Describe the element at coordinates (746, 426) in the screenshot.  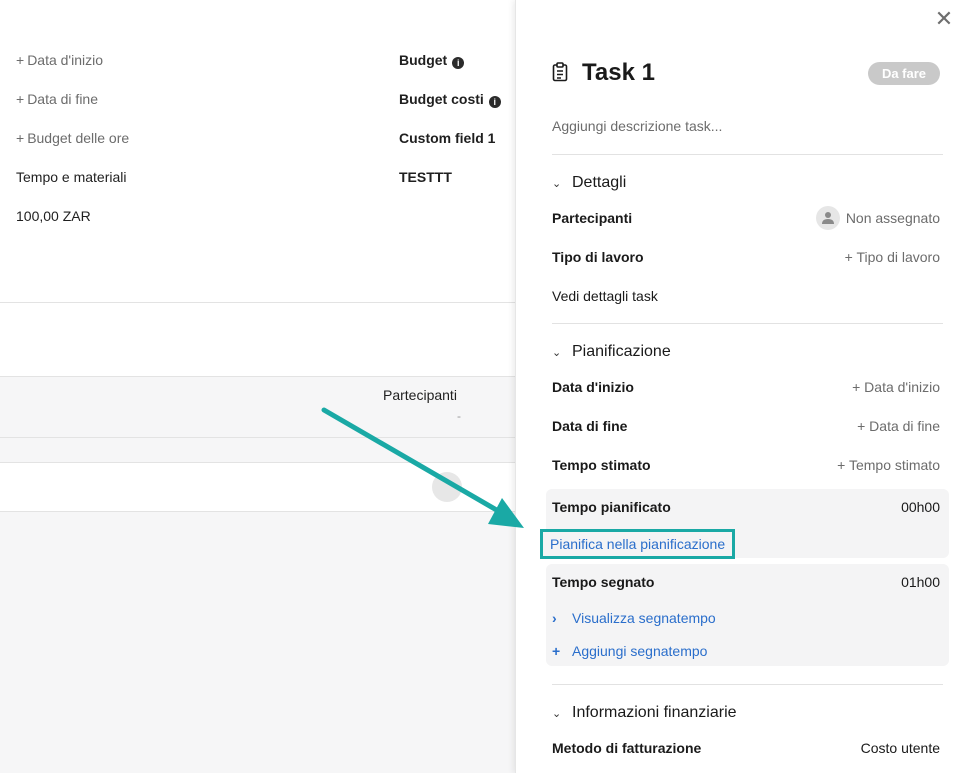
I see `end-date-row: Data di fine + Data di fine` at that location.